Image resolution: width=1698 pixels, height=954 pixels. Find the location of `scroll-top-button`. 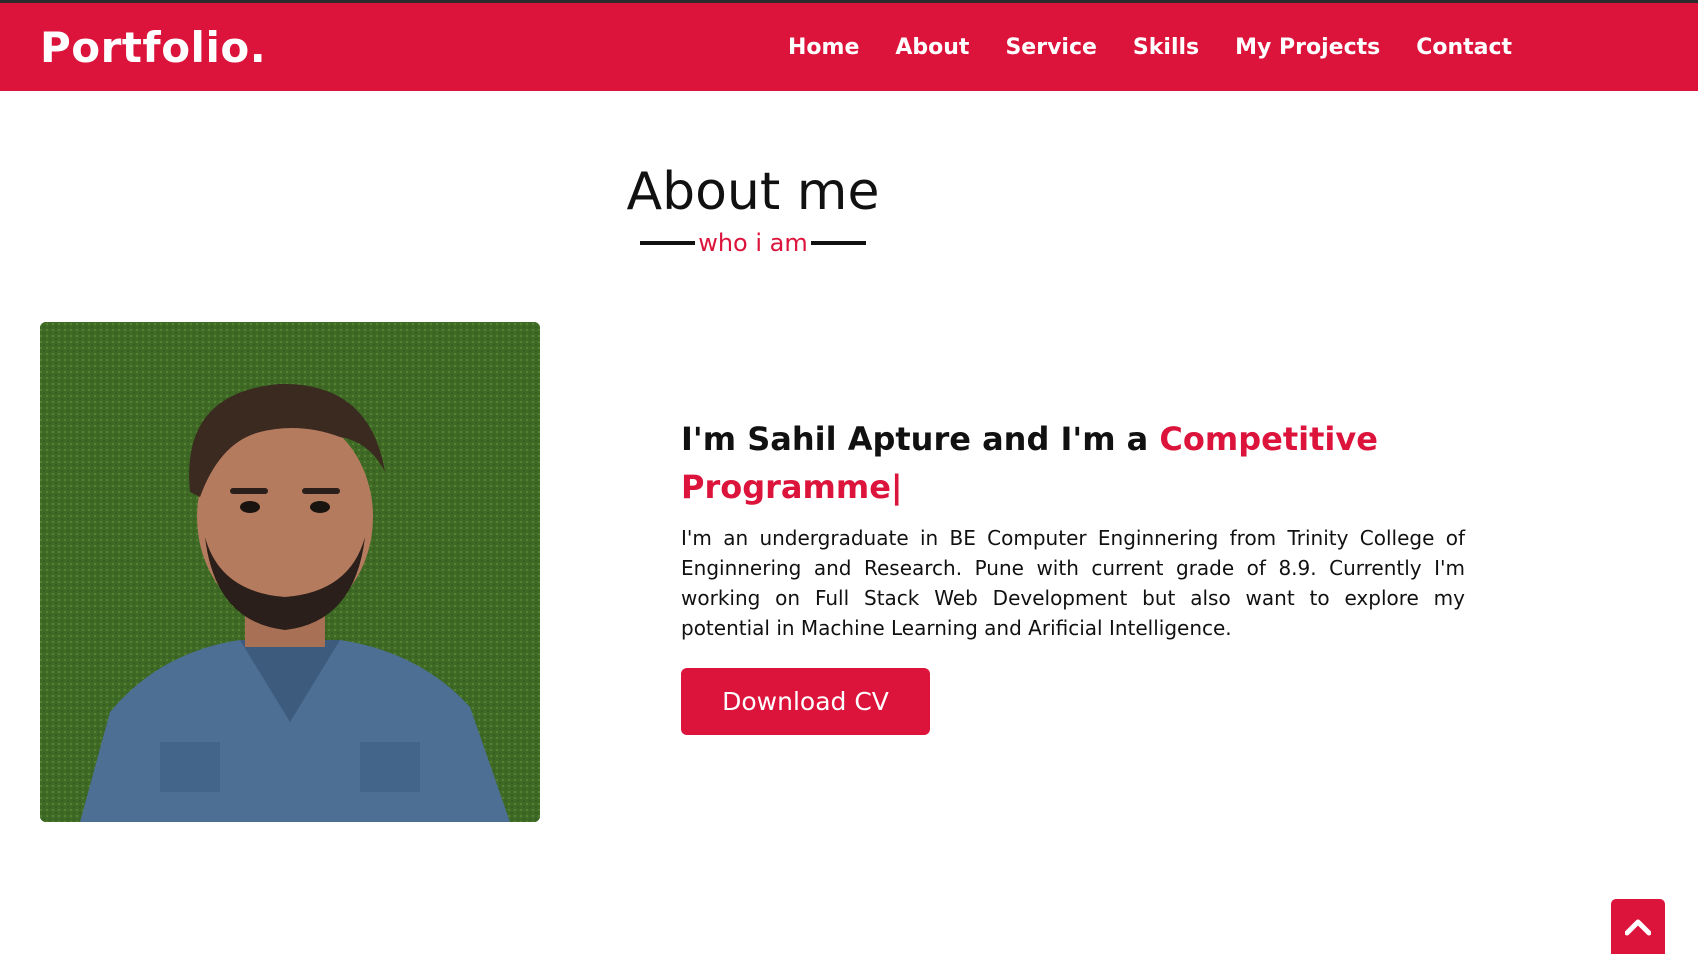

scroll-top-button is located at coordinates (1638, 926).